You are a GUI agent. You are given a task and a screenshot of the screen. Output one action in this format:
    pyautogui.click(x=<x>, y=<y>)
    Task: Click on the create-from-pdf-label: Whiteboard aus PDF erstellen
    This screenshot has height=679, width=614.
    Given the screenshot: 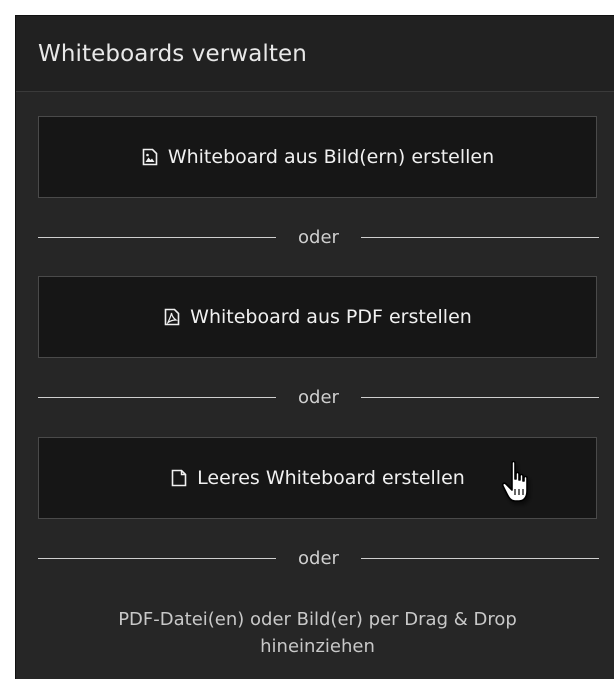 What is the action you would take?
    pyautogui.click(x=331, y=317)
    